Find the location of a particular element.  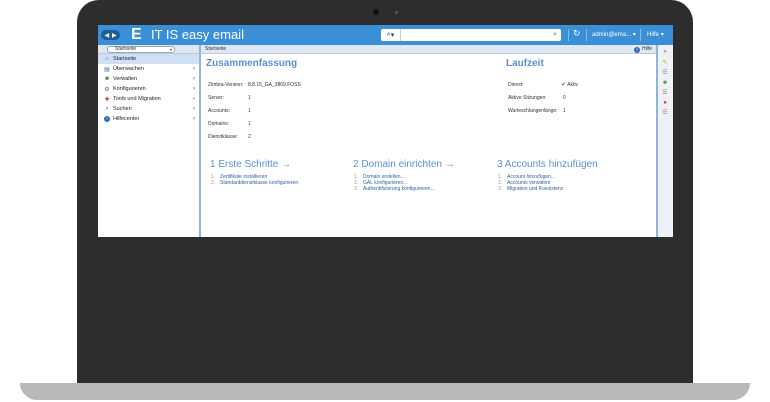

summary-label: Server: is located at coordinates (216, 98).